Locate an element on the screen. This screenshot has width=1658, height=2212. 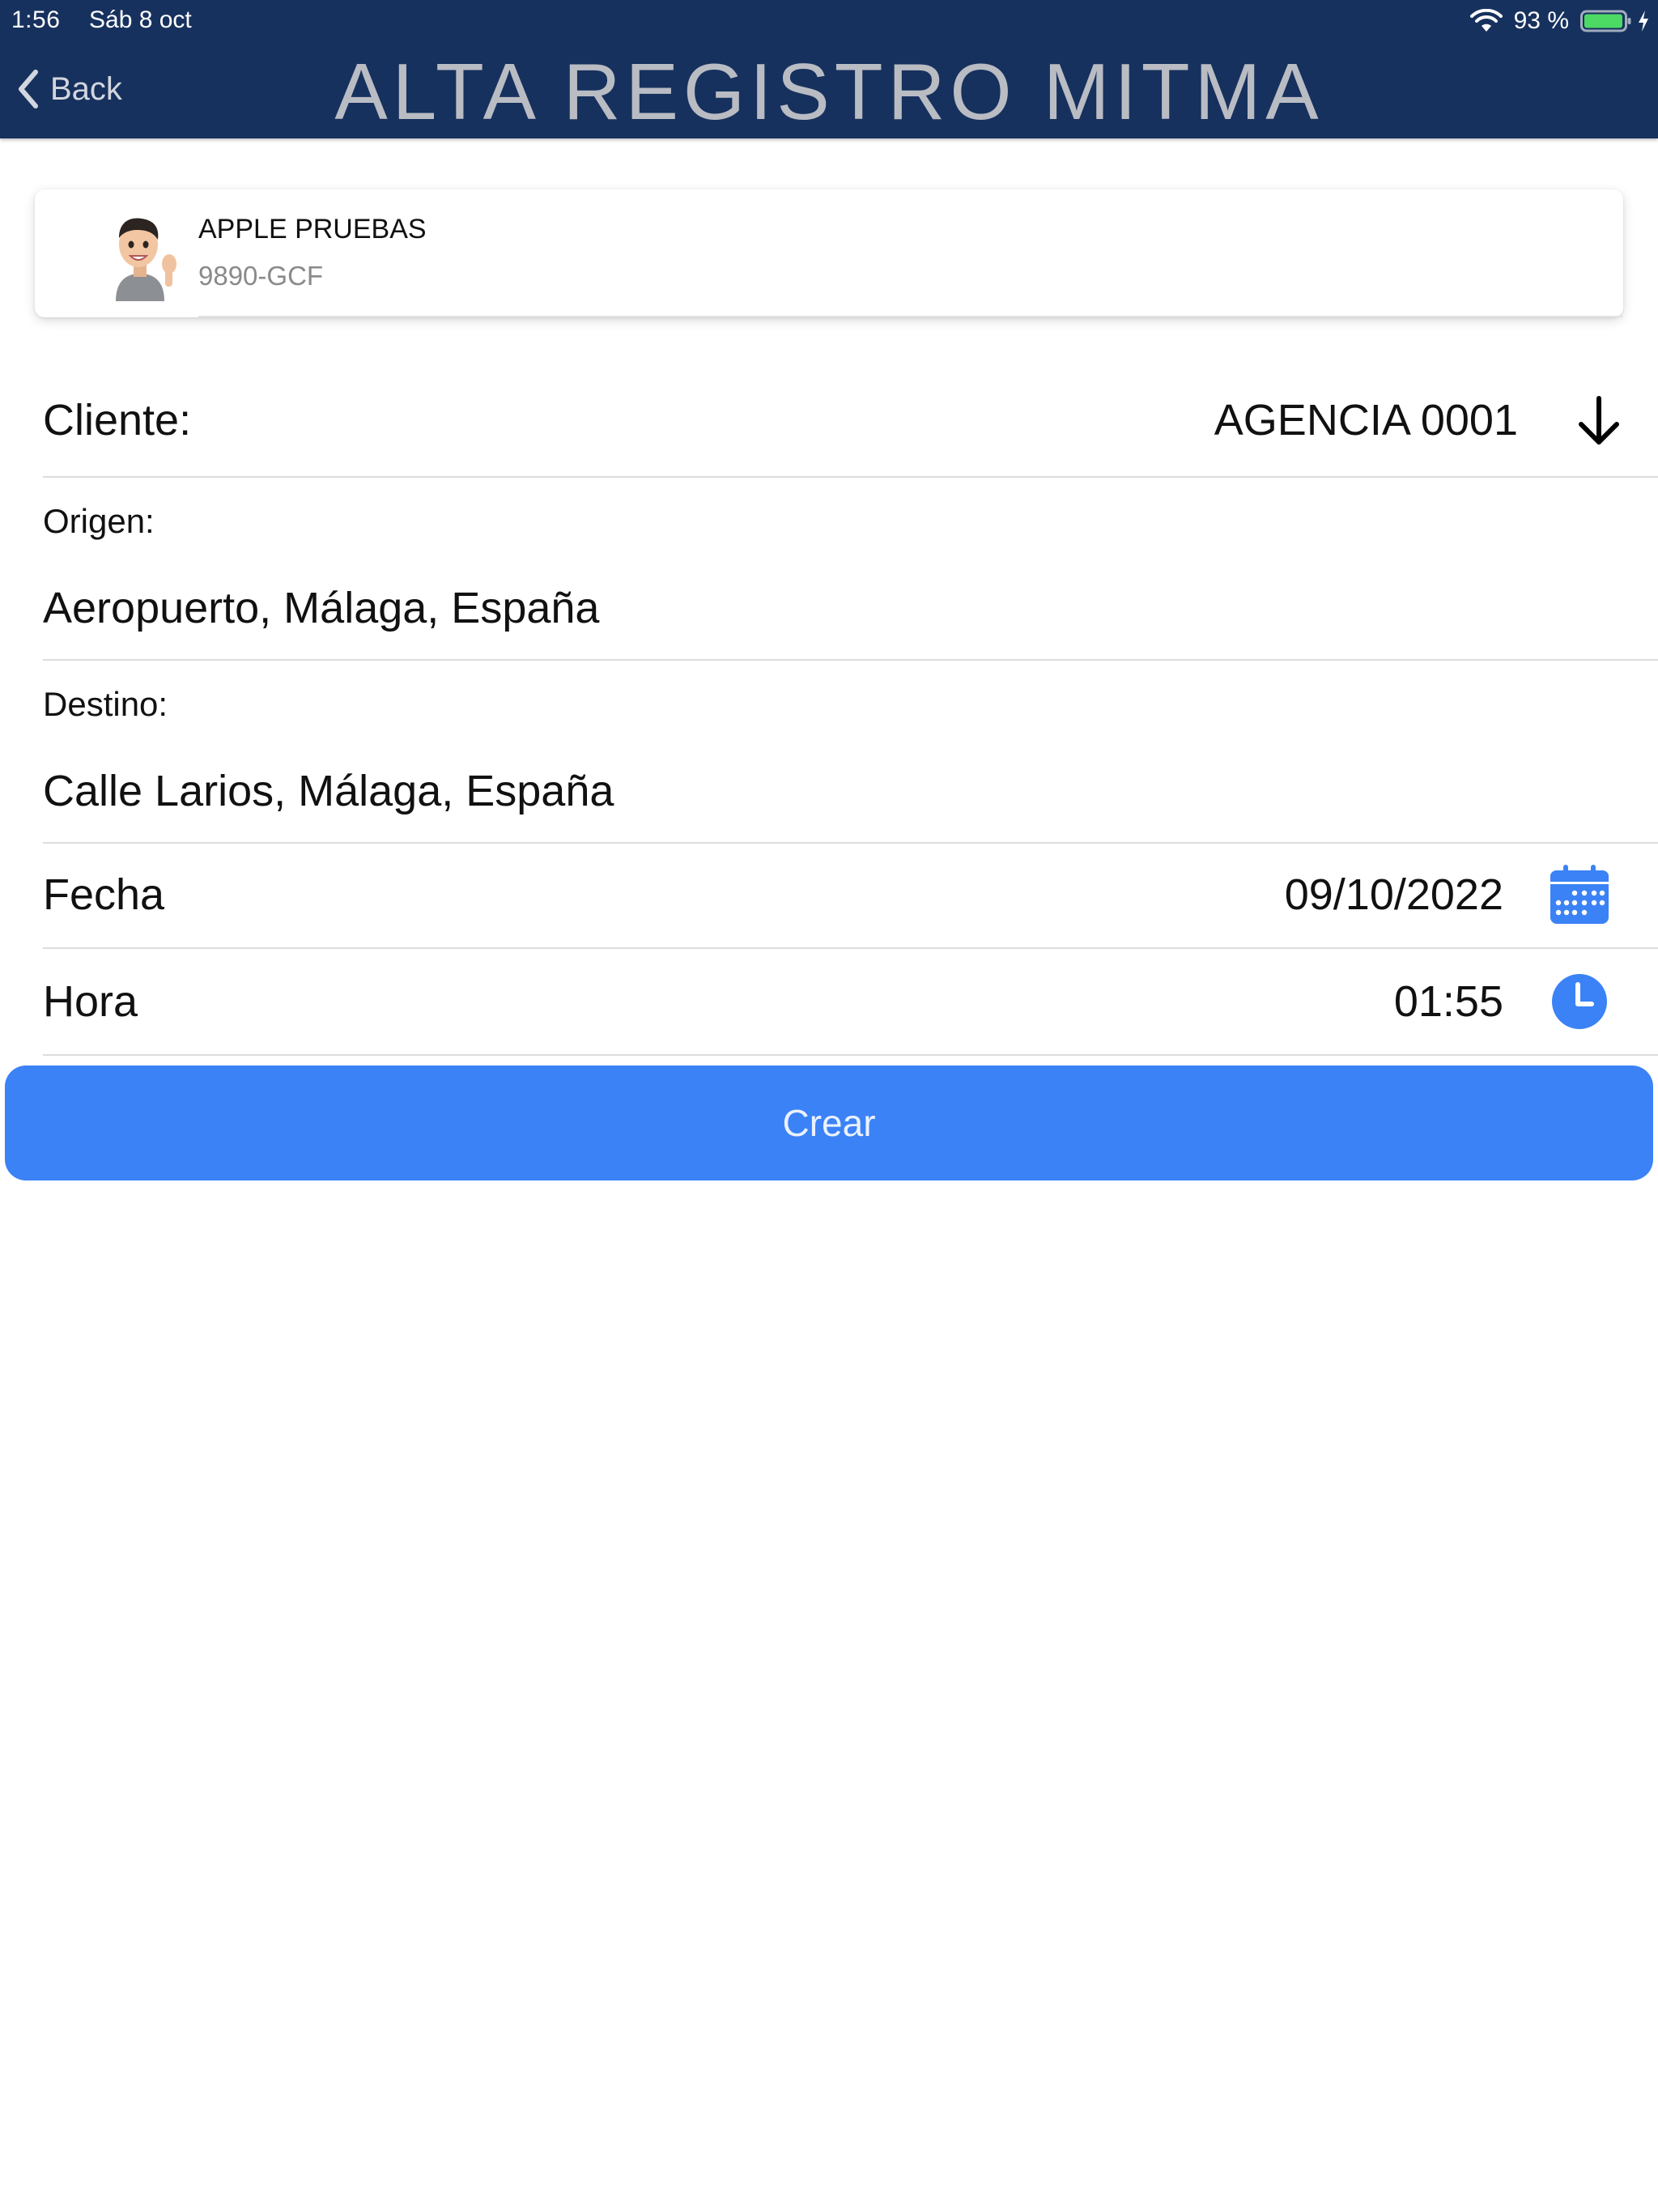
driver-plate: 9890-GCF is located at coordinates (261, 276).